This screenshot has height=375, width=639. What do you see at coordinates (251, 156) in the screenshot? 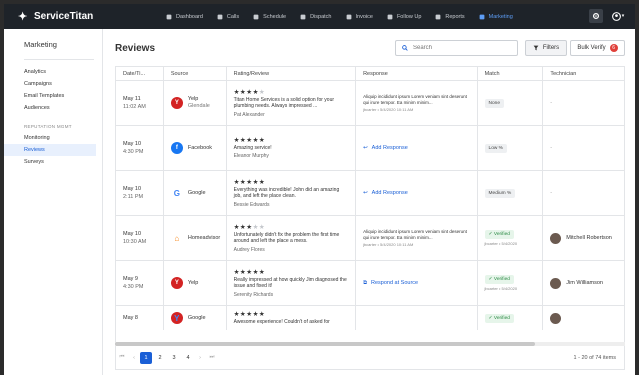
I see `review-author: Eleanor Murphy` at bounding box center [251, 156].